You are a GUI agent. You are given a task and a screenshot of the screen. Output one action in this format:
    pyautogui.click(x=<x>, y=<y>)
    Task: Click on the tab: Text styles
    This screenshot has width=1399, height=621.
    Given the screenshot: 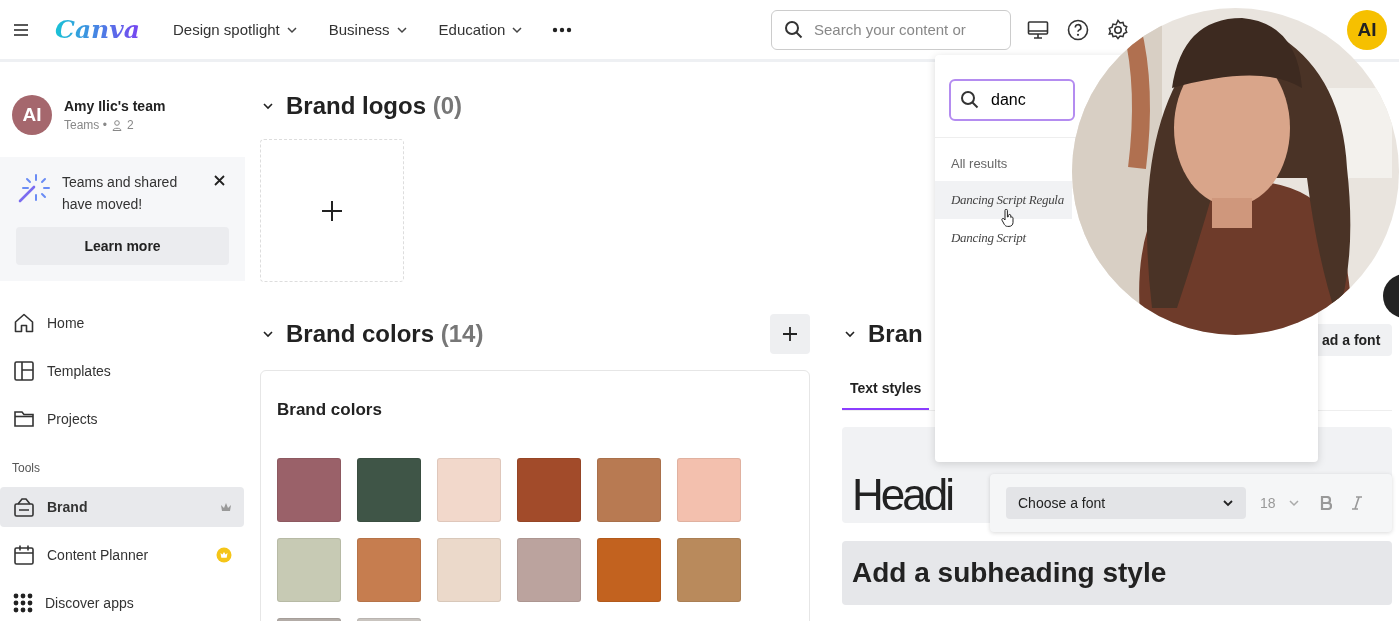 What is the action you would take?
    pyautogui.click(x=886, y=390)
    